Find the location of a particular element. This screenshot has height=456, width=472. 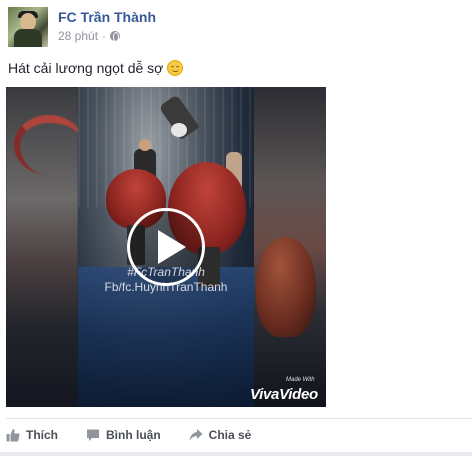

post-actions: Thích Bình luận Chia sẻ is located at coordinates (142, 435).